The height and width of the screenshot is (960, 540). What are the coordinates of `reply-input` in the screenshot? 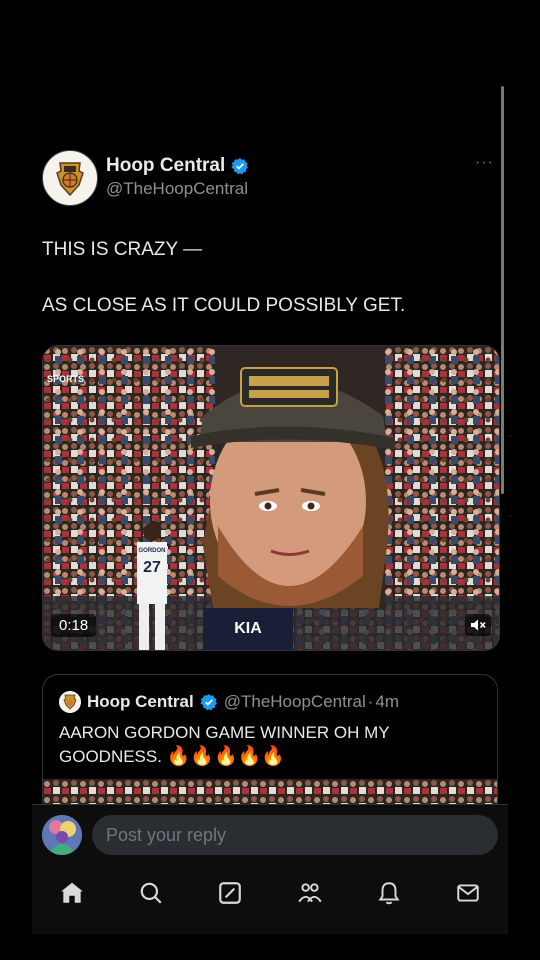 It's located at (295, 835).